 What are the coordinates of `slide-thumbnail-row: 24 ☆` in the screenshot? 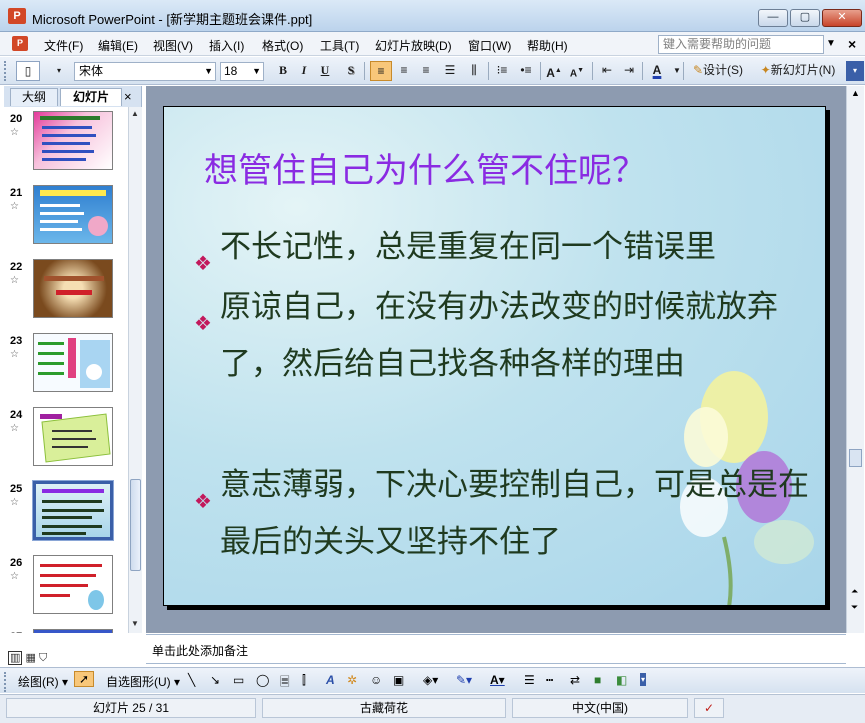 It's located at (66, 436).